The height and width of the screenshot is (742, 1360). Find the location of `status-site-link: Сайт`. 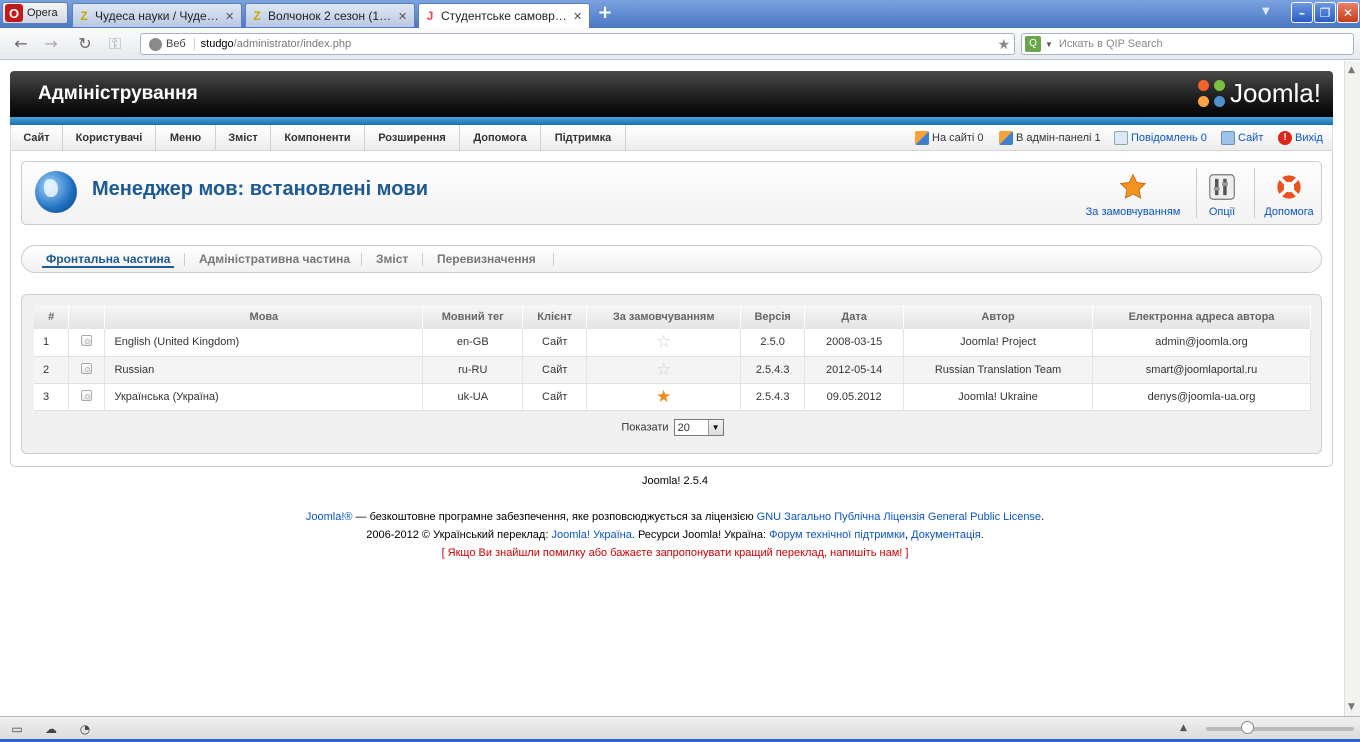

status-site-link: Сайт is located at coordinates (1242, 138).